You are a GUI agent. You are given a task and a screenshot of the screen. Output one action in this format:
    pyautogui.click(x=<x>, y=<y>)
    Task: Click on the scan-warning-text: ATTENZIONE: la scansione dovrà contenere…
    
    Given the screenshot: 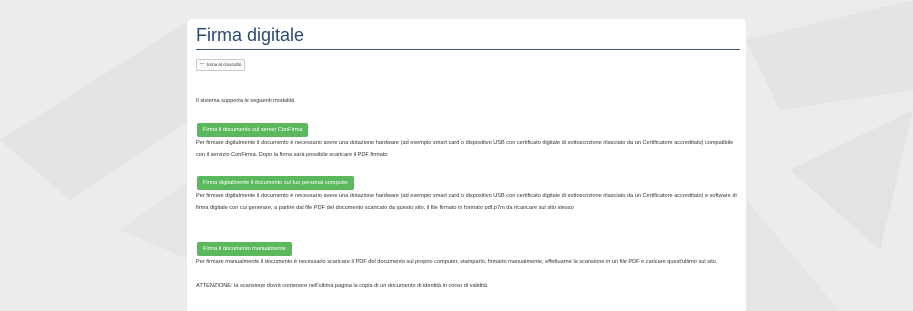 What is the action you would take?
    pyautogui.click(x=342, y=286)
    